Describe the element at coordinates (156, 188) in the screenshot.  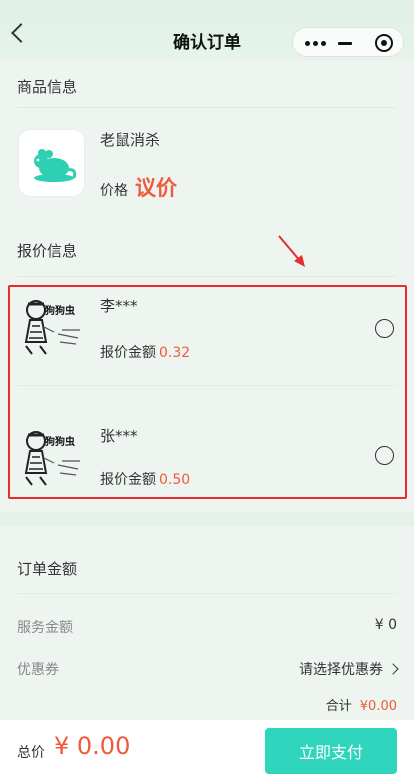
I see `price-value: 议价` at that location.